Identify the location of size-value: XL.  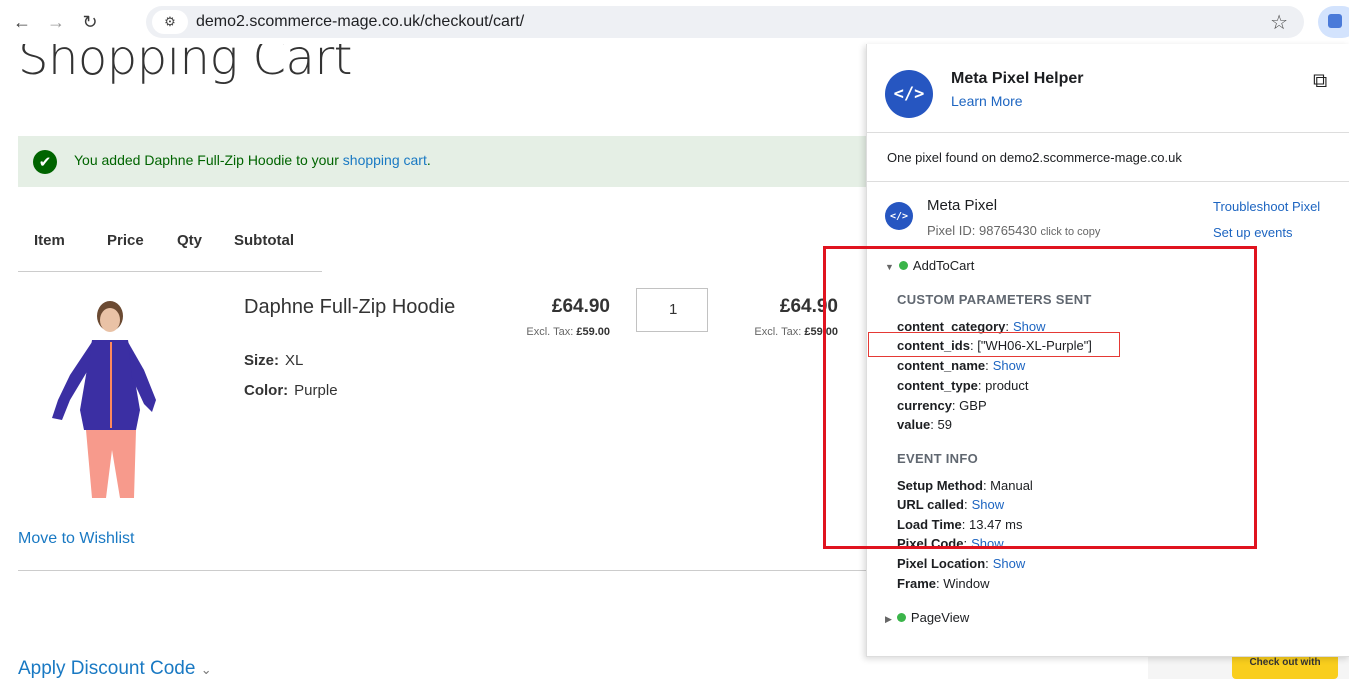
(294, 360).